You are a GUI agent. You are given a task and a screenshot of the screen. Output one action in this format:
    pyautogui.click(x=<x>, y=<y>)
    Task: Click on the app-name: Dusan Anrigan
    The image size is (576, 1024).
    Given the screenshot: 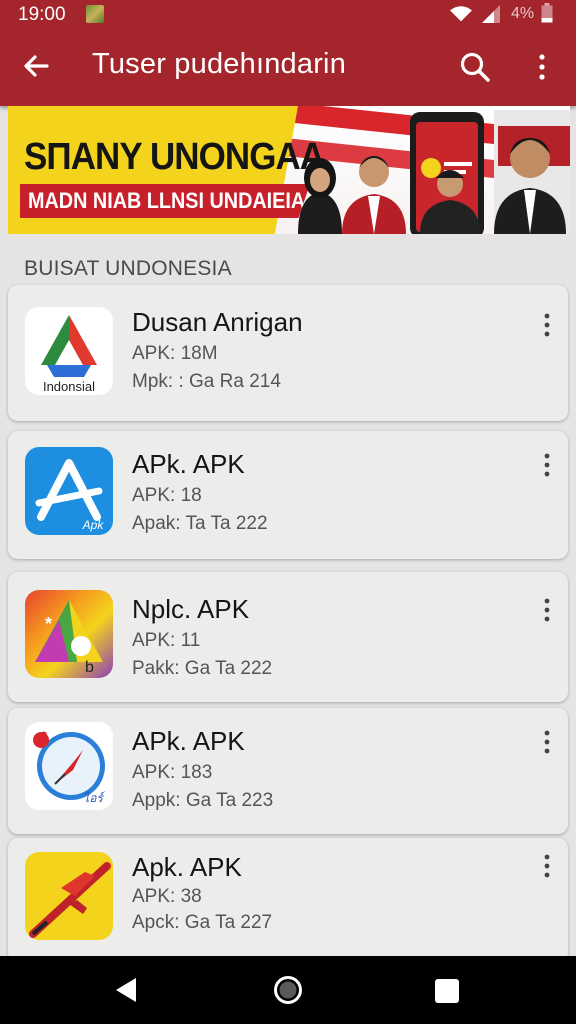 What is the action you would take?
    pyautogui.click(x=217, y=322)
    